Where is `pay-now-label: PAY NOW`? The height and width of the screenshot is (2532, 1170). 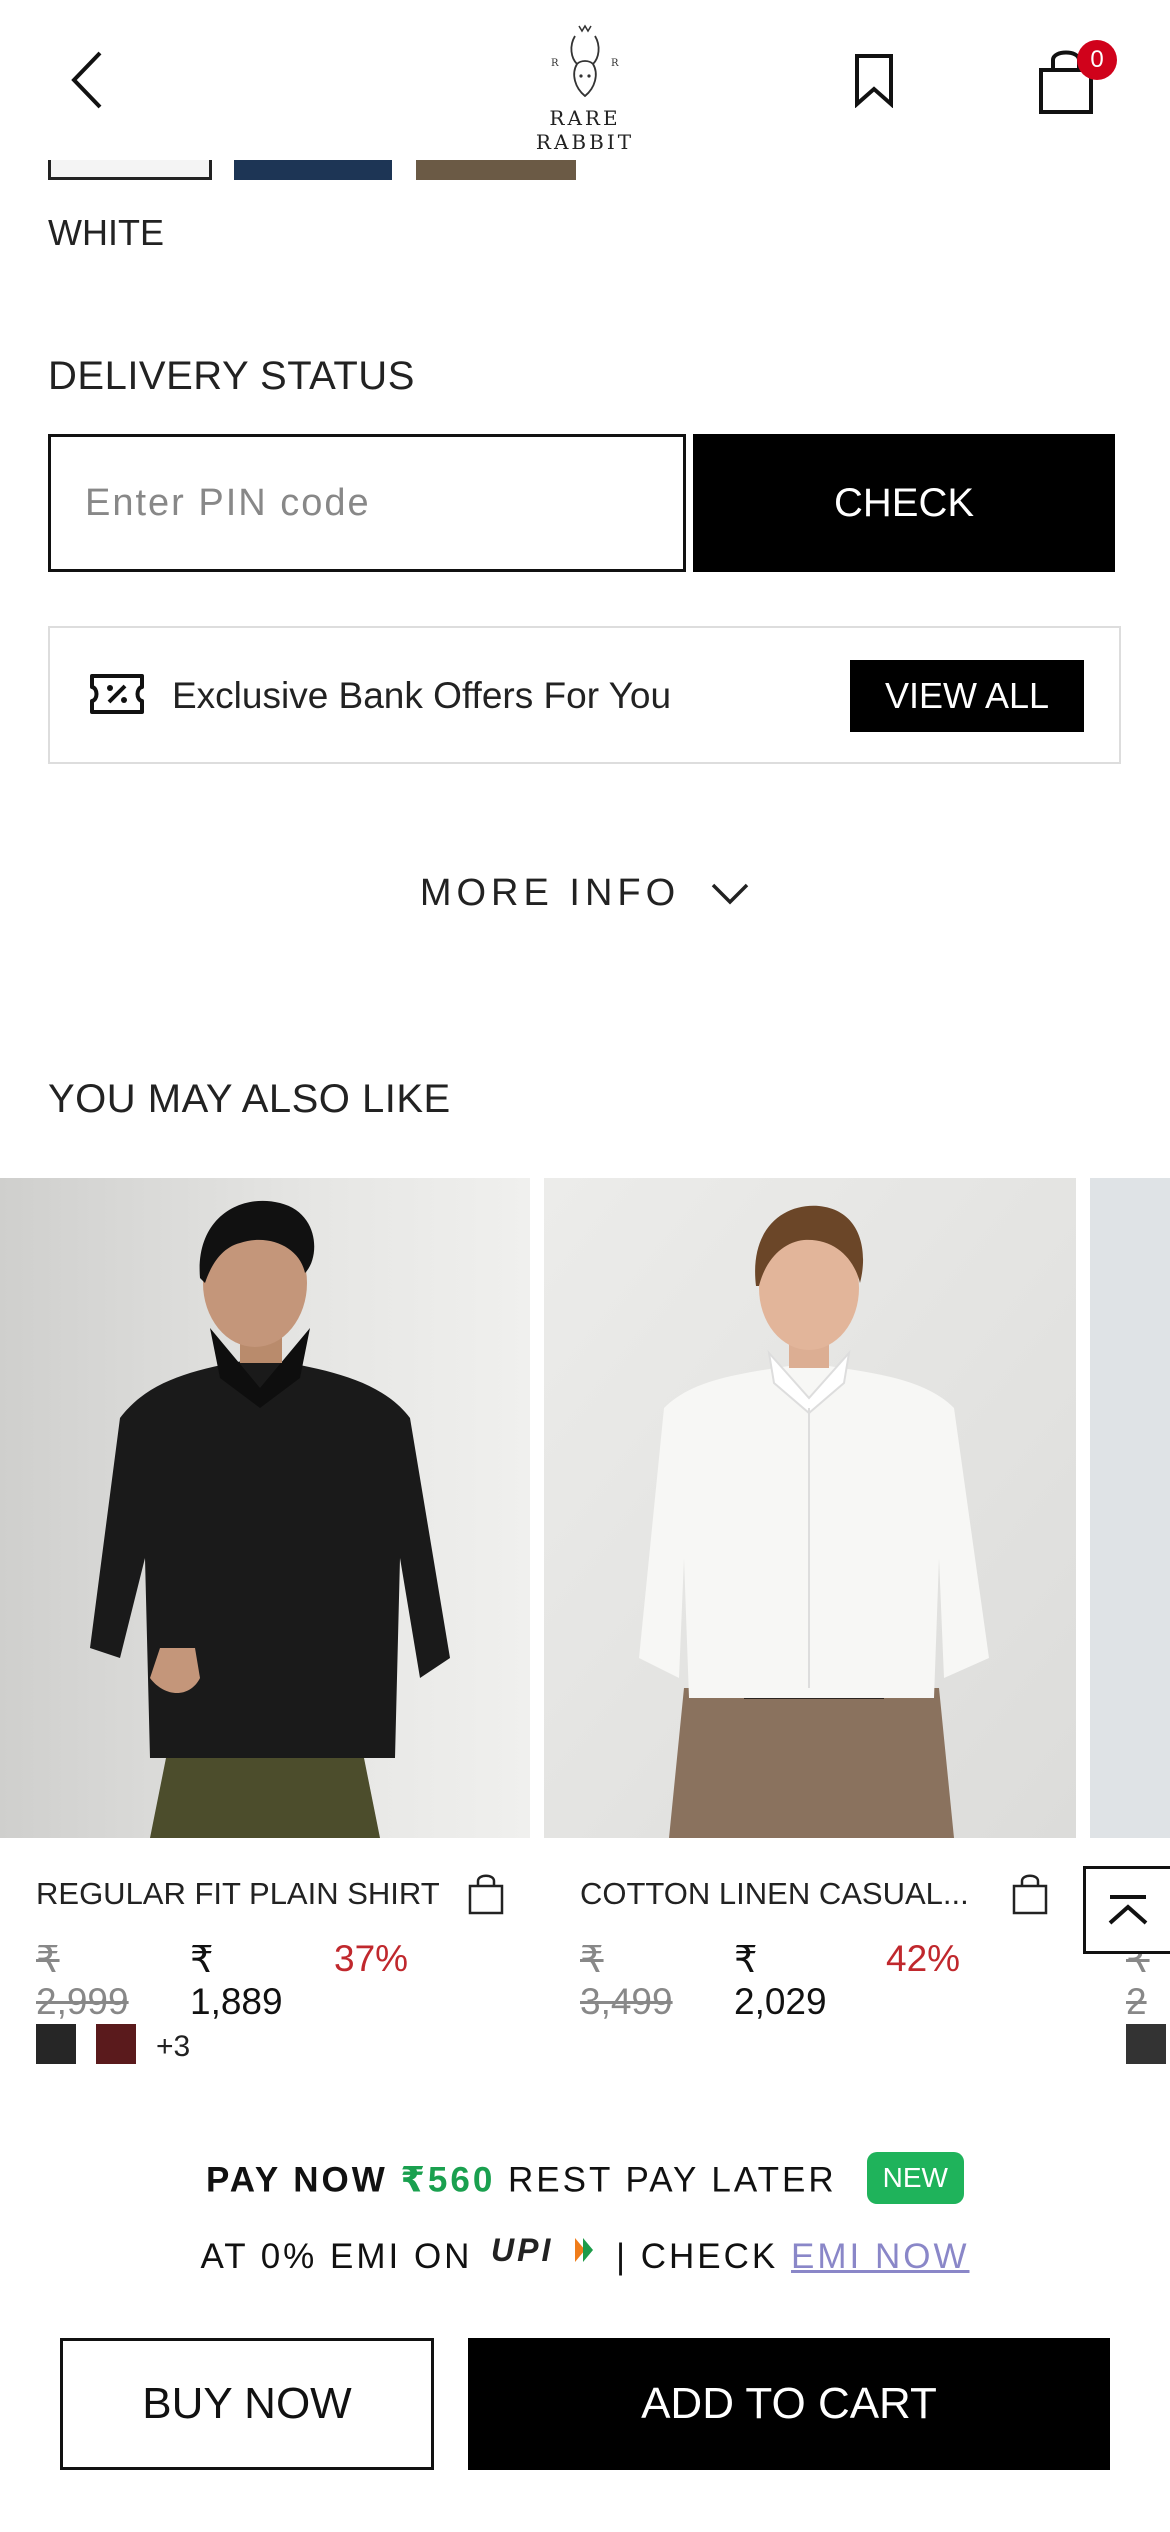
pay-now-label: PAY NOW is located at coordinates (297, 2180).